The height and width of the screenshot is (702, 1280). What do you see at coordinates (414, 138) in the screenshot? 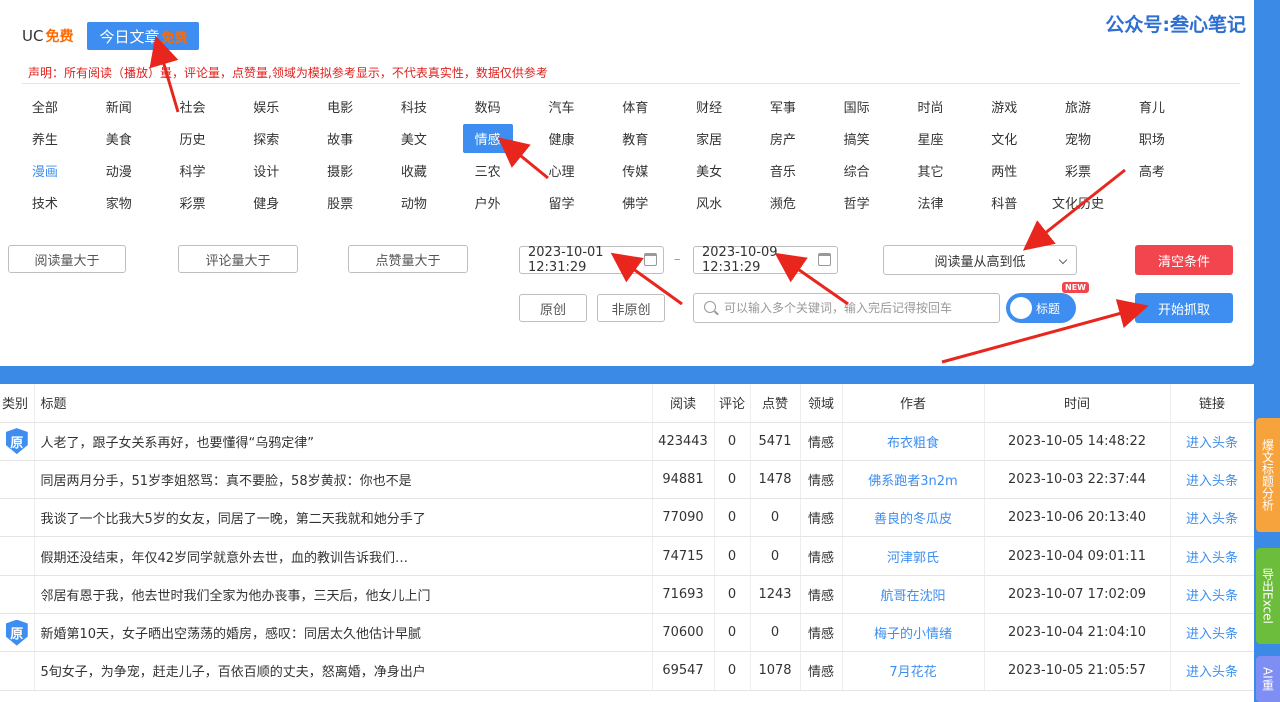
I see `category-item: 美文` at bounding box center [414, 138].